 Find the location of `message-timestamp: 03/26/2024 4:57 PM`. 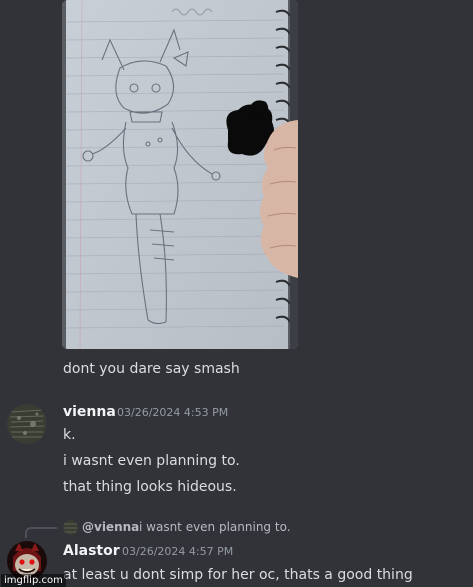

message-timestamp: 03/26/2024 4:57 PM is located at coordinates (177, 552).